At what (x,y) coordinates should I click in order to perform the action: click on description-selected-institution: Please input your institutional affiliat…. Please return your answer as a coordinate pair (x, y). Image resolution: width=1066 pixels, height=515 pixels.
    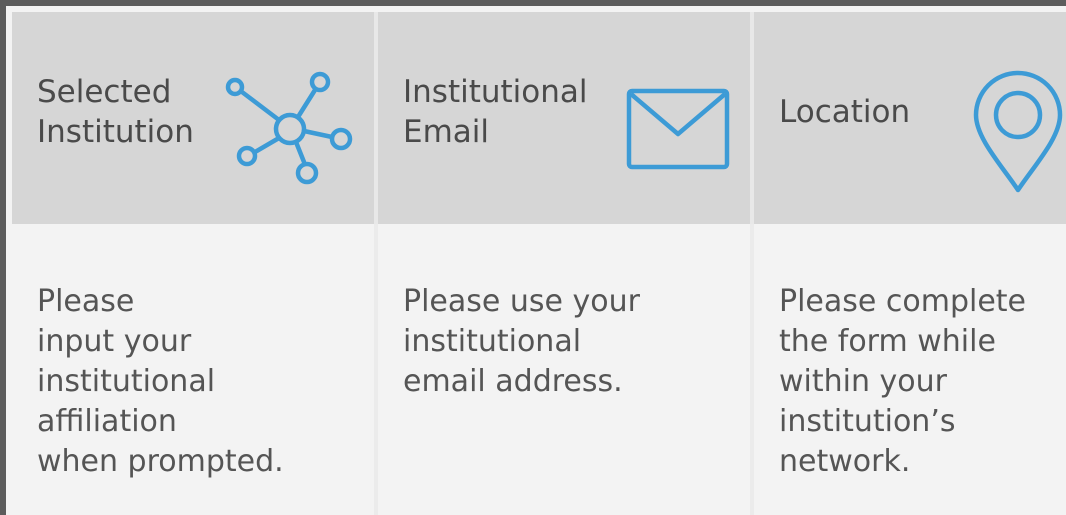
    Looking at the image, I should click on (160, 381).